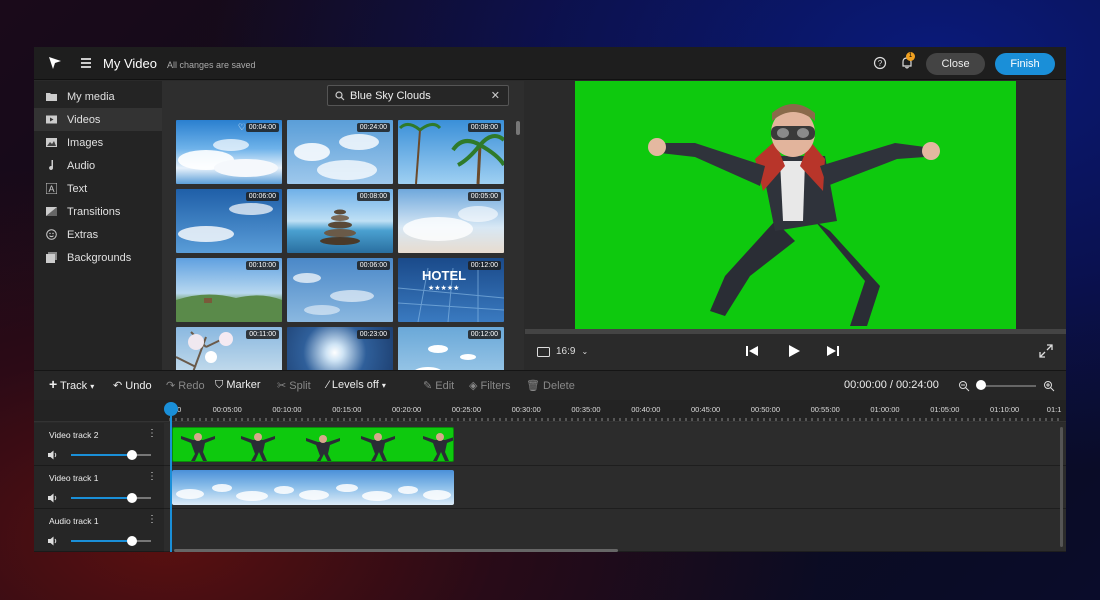  Describe the element at coordinates (484, 196) in the screenshot. I see `thumbnail-duration: 00:05:00` at that location.